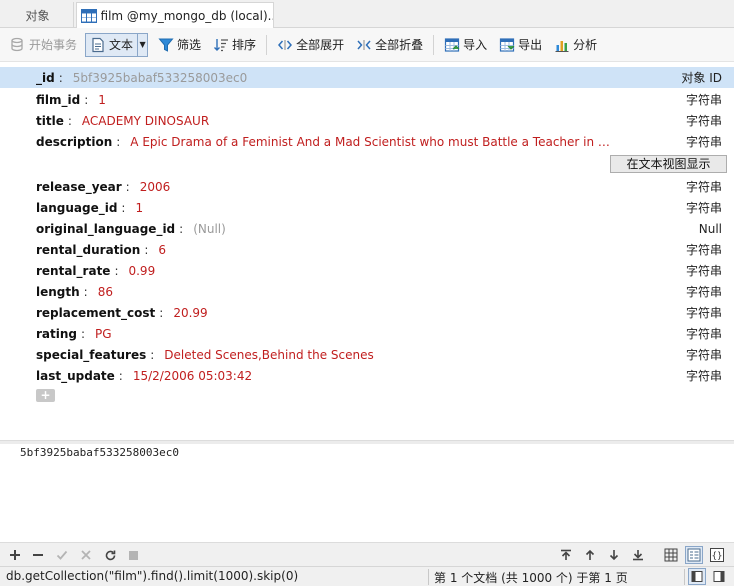 Image resolution: width=734 pixels, height=586 pixels. I want to click on show-in-text-view-button: 在文本视图显示, so click(668, 164).